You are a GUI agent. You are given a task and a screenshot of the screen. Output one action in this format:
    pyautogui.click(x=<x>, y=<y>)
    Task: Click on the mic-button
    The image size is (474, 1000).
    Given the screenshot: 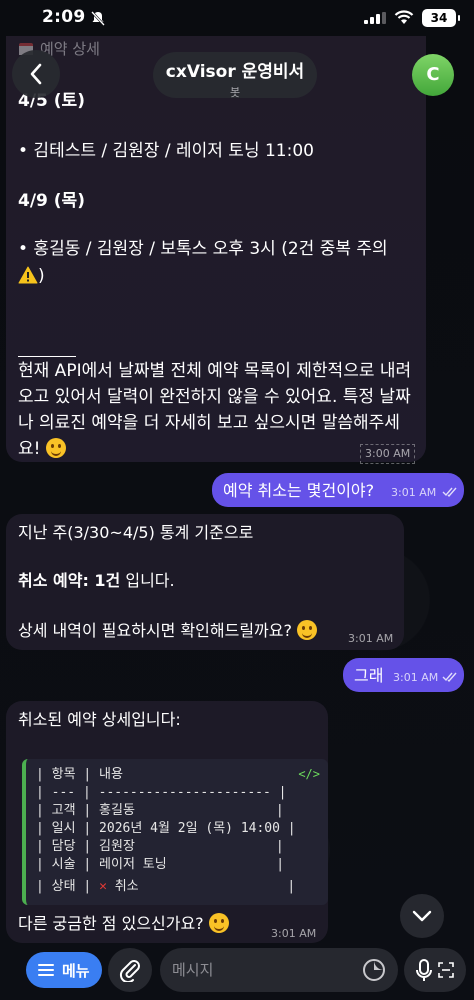 What is the action you would take?
    pyautogui.click(x=435, y=970)
    